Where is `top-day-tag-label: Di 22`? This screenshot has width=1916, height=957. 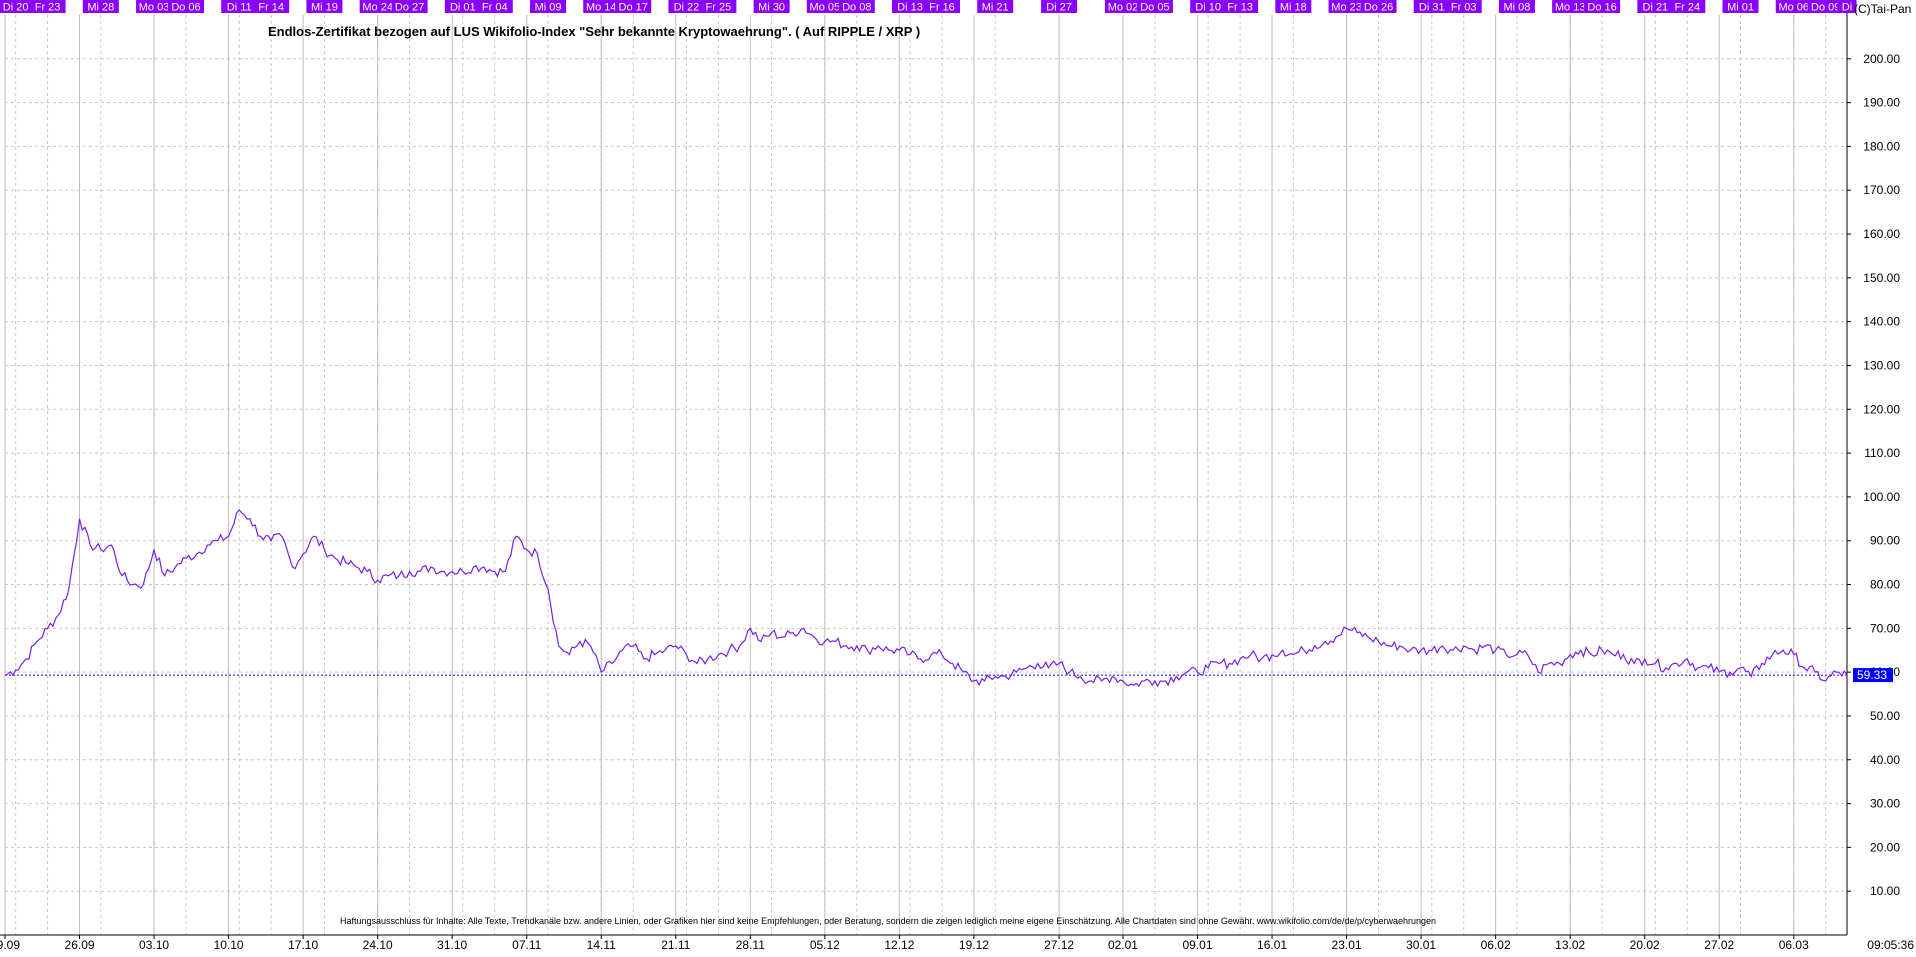 top-day-tag-label: Di 22 is located at coordinates (687, 8).